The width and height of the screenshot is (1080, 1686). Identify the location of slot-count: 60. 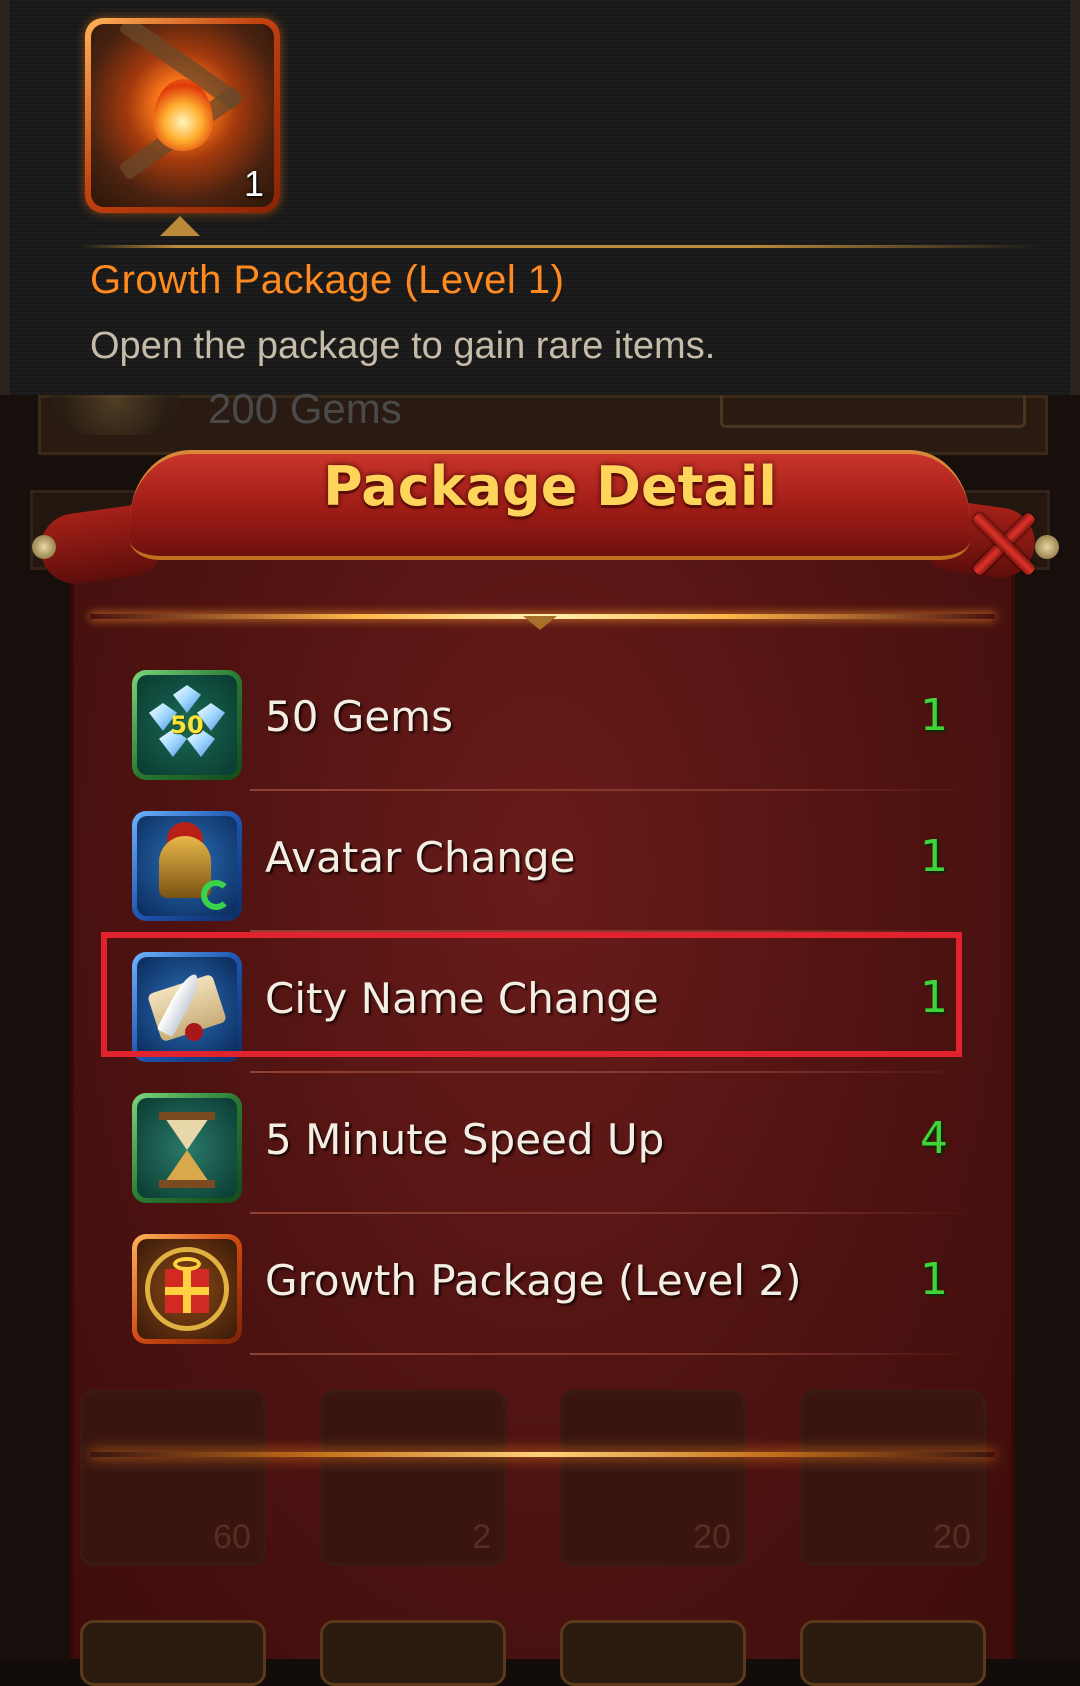
(232, 1537).